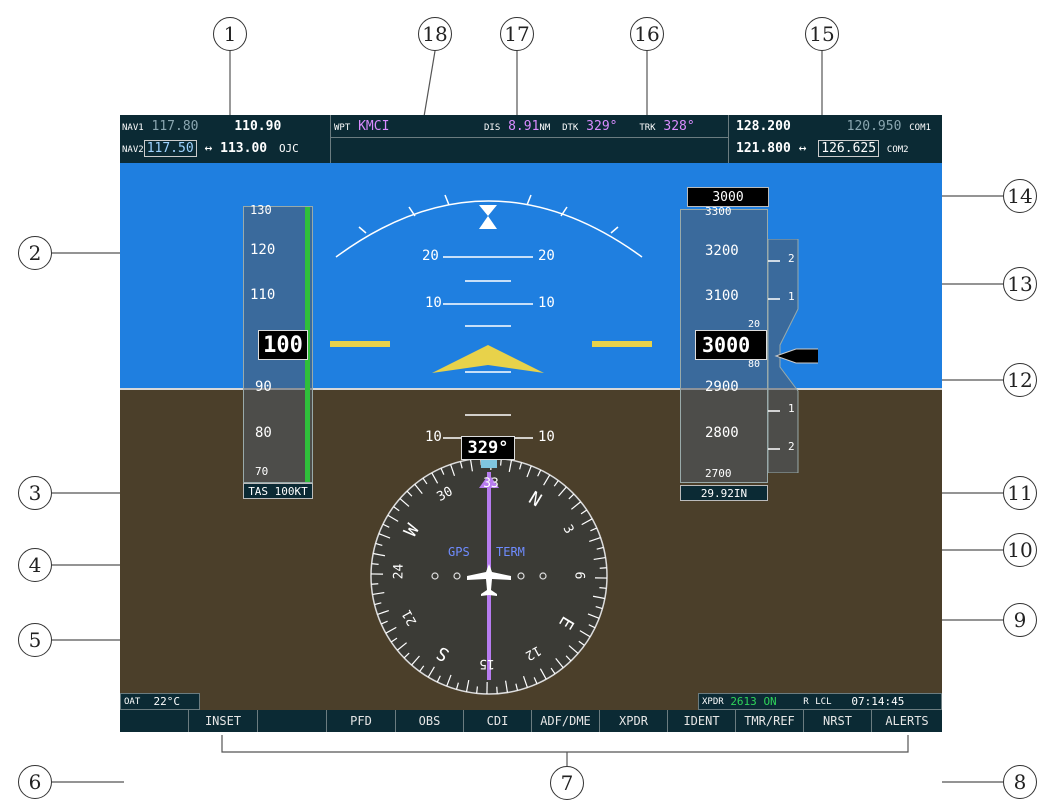 The height and width of the screenshot is (804, 1055). I want to click on softkey-pfd: PFD, so click(361, 721).